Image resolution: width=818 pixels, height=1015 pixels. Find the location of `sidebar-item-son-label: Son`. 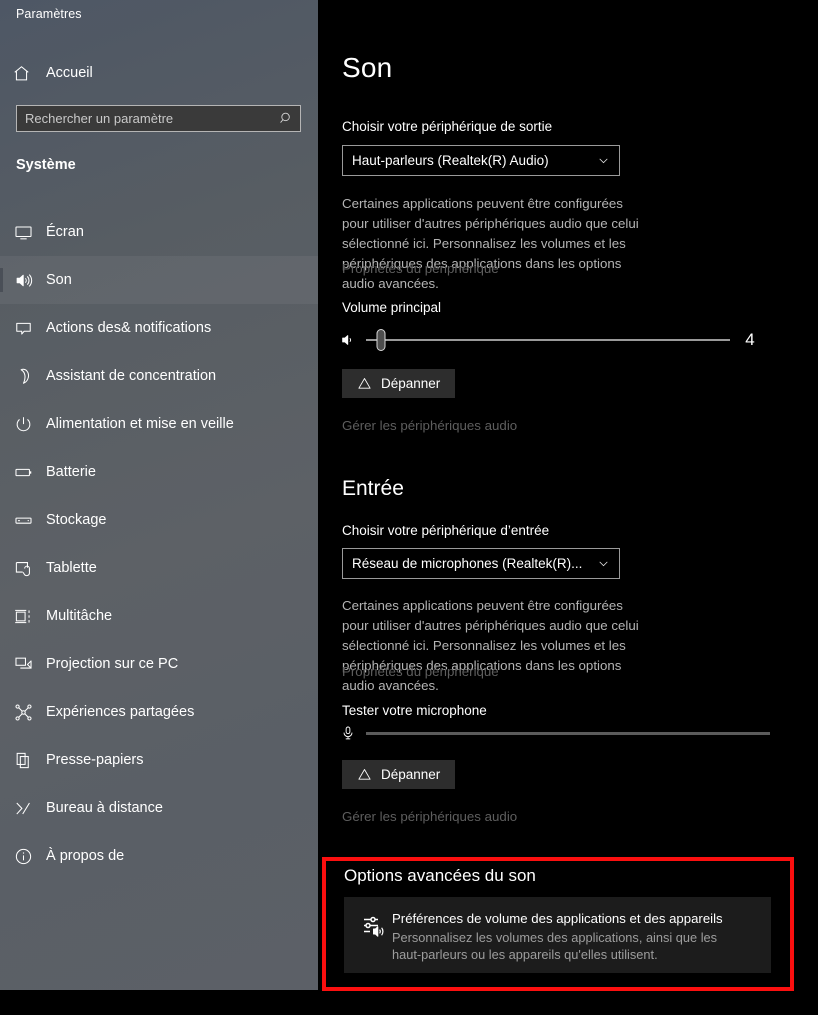

sidebar-item-son-label: Son is located at coordinates (59, 280).